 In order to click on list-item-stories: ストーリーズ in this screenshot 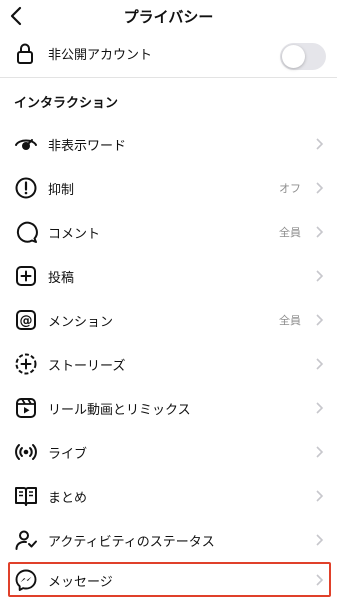, I will do `click(168, 364)`.